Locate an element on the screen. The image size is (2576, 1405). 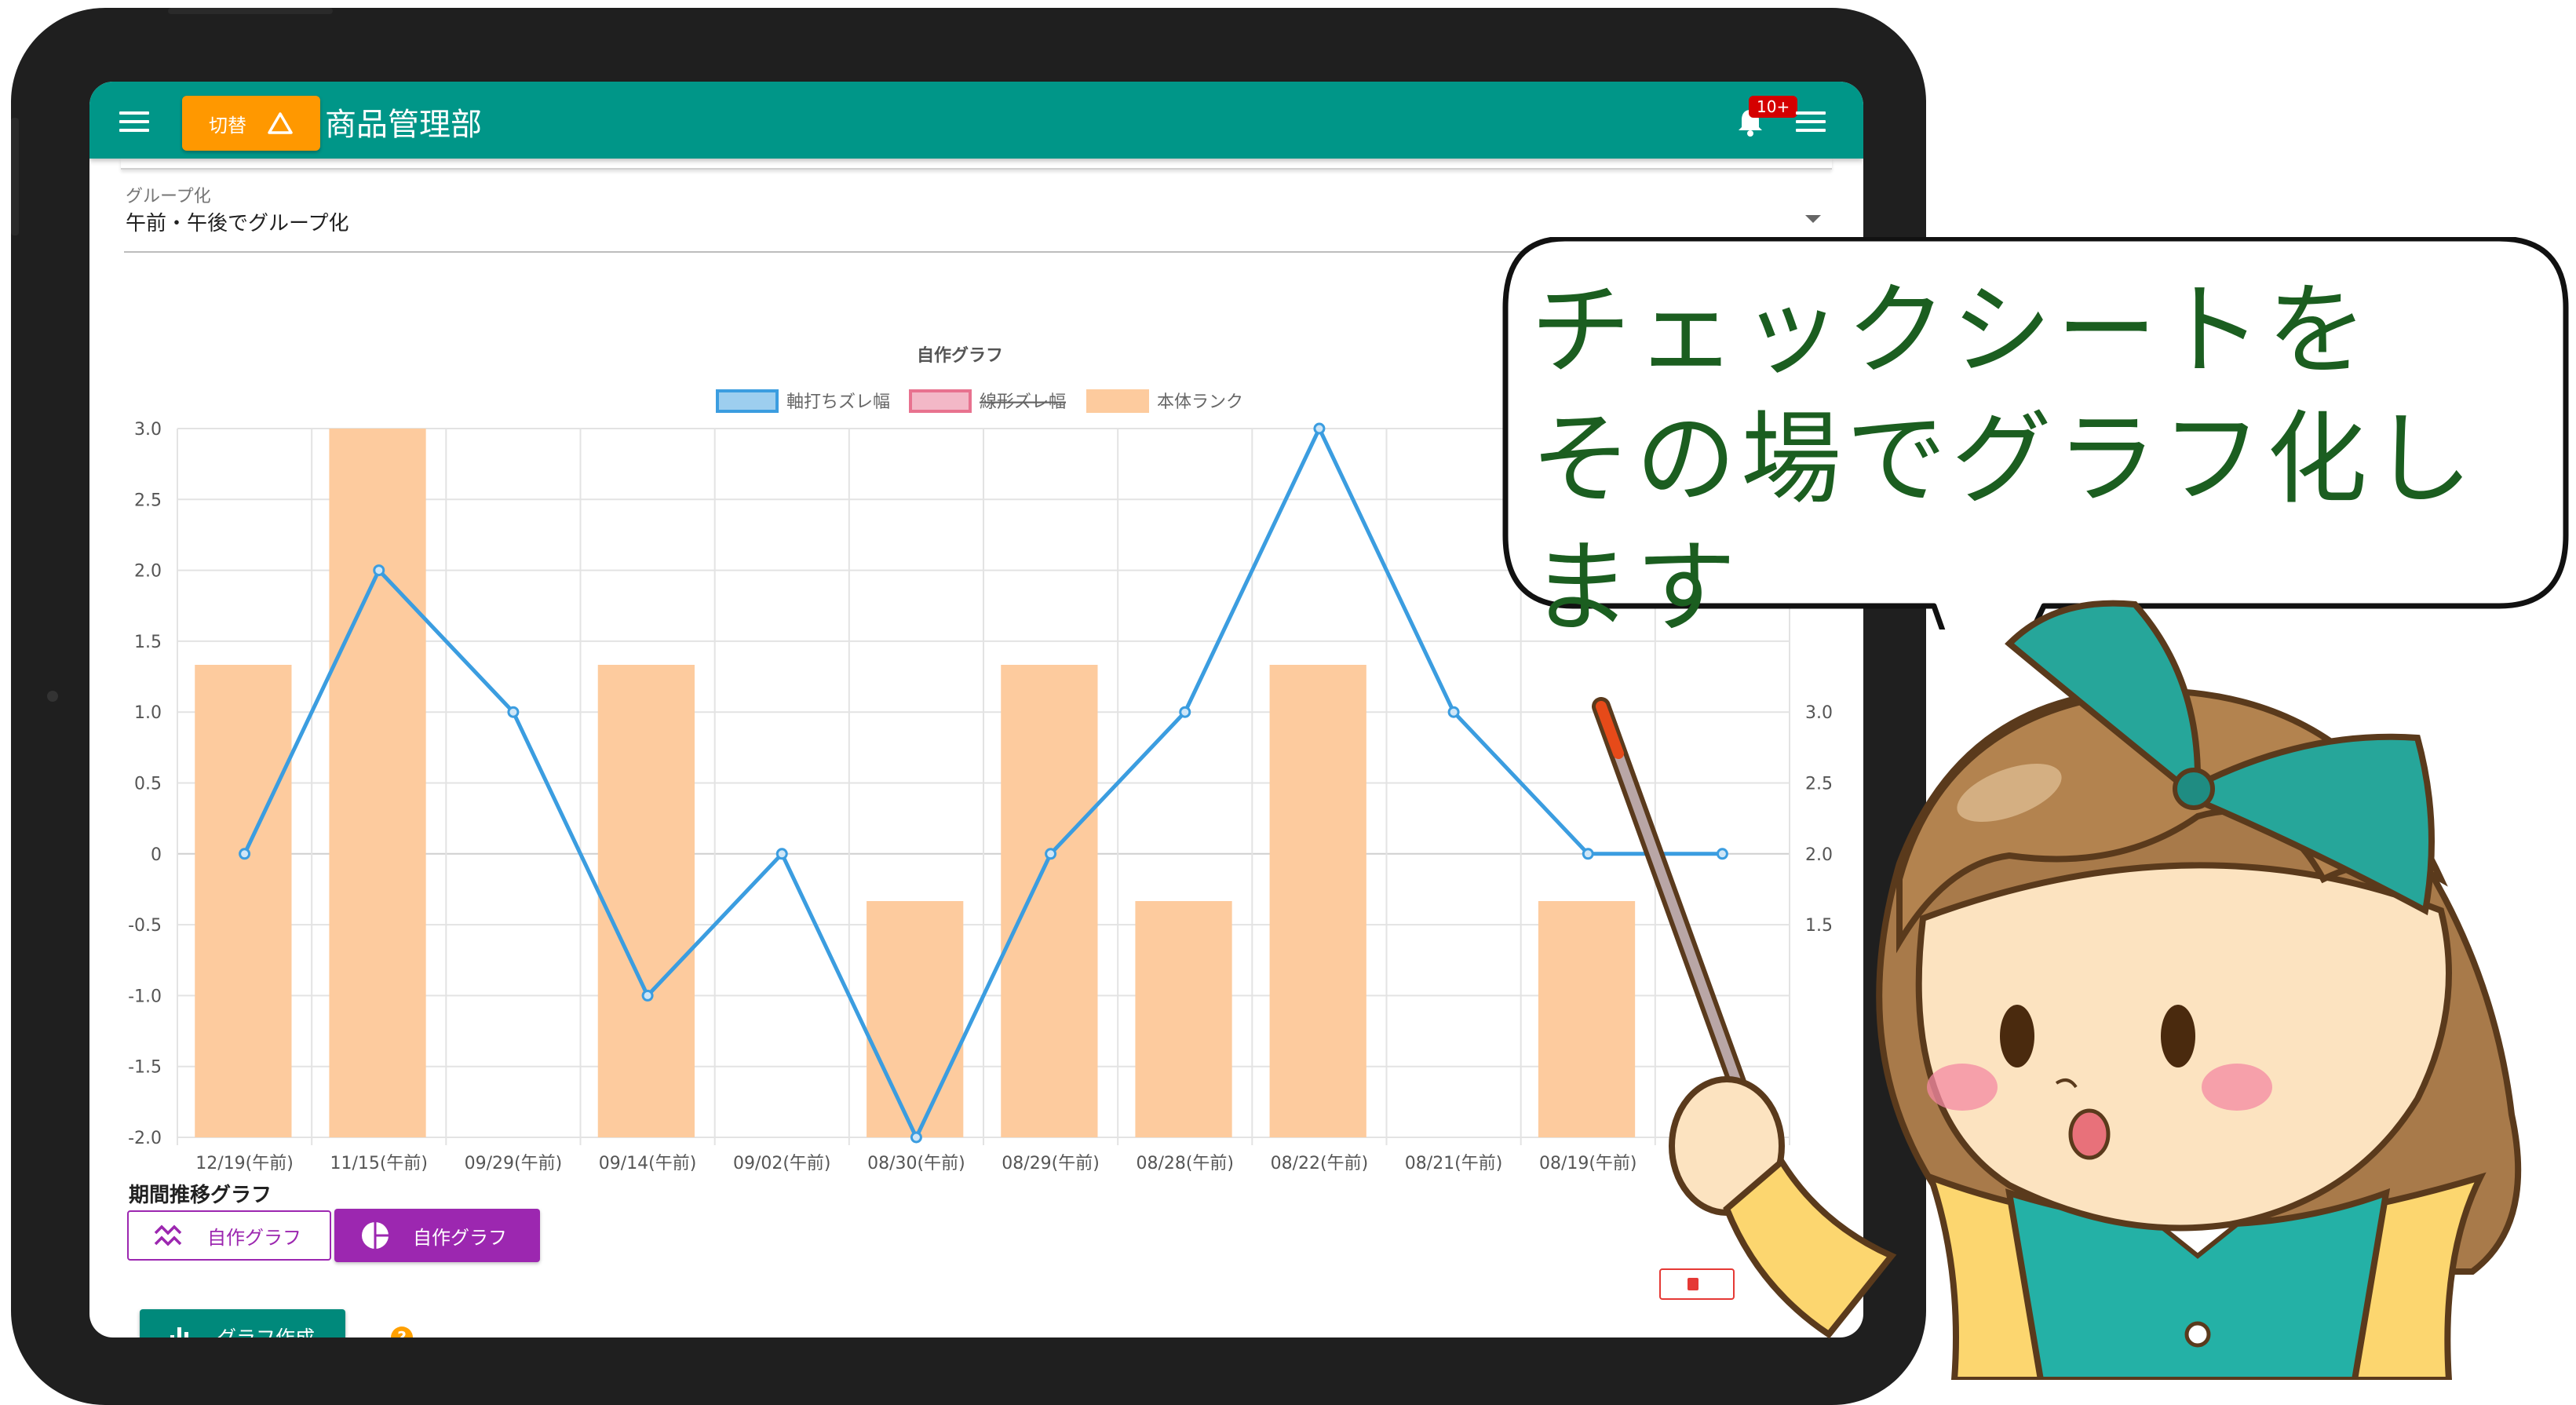
y-axis-tick-label: 3.0 is located at coordinates (148, 430).